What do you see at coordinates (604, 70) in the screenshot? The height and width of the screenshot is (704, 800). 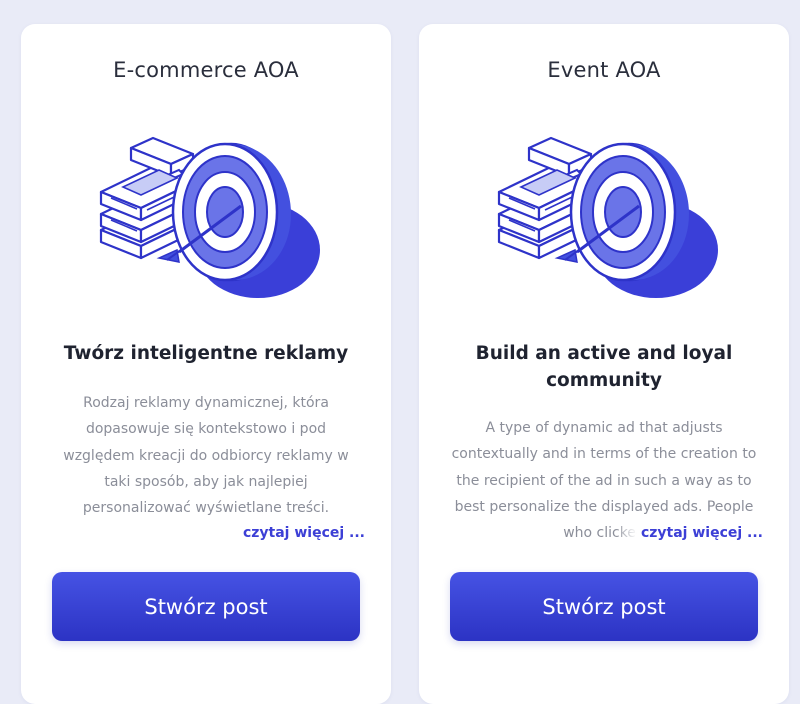 I see `card-title: Event AOA` at bounding box center [604, 70].